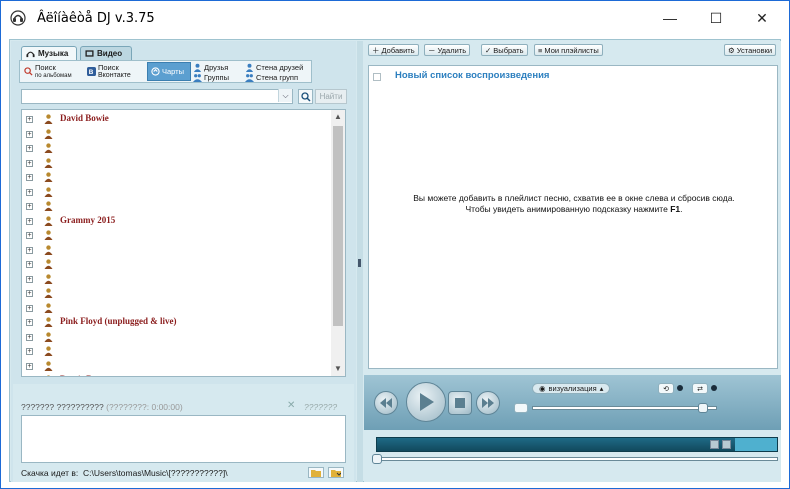 This screenshot has width=790, height=489. What do you see at coordinates (211, 77) in the screenshot?
I see `groups-button: Группы` at bounding box center [211, 77].